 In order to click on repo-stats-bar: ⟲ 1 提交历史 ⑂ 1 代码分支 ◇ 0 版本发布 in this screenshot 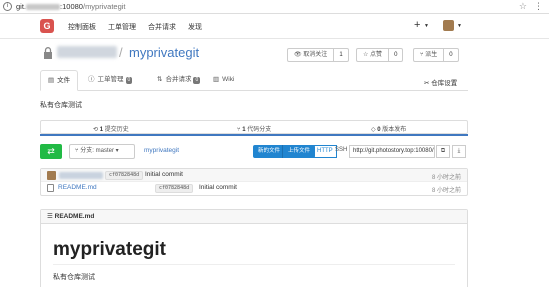, I will do `click(254, 127)`.